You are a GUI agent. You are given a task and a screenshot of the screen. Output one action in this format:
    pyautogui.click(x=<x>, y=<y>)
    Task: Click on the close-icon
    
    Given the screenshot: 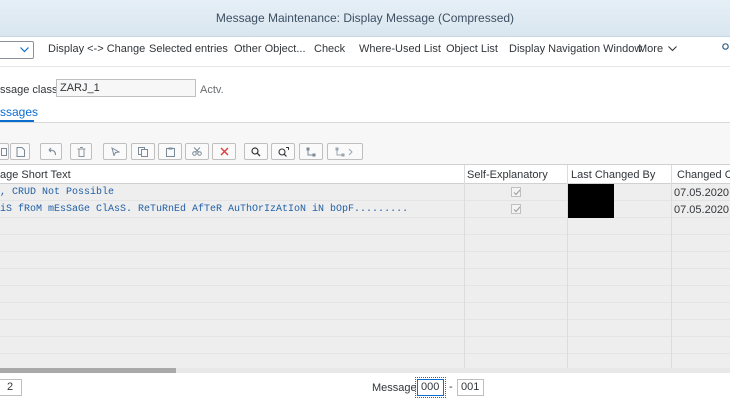 What is the action you would take?
    pyautogui.click(x=224, y=151)
    